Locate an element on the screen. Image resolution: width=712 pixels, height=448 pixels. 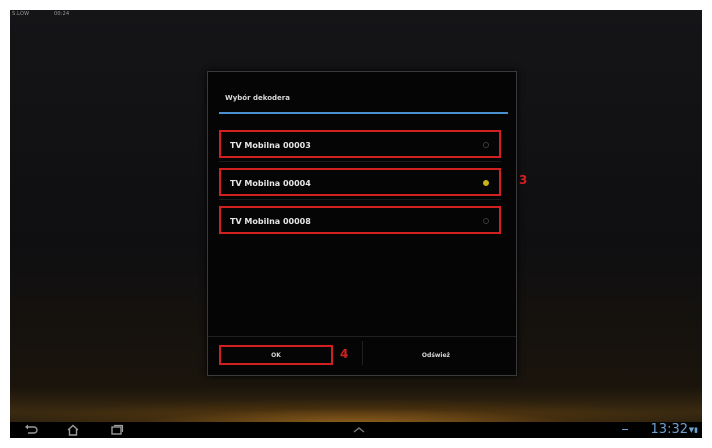
status-text-left: S.LOW is located at coordinates (21, 14).